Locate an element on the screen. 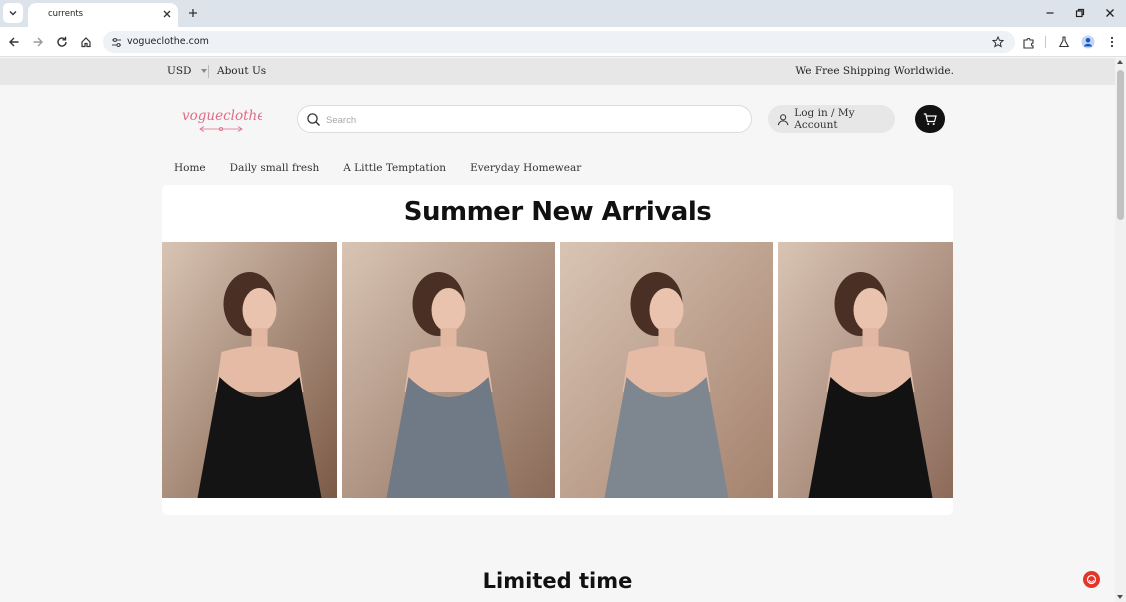 The height and width of the screenshot is (602, 1126). back-button is located at coordinates (14, 42).